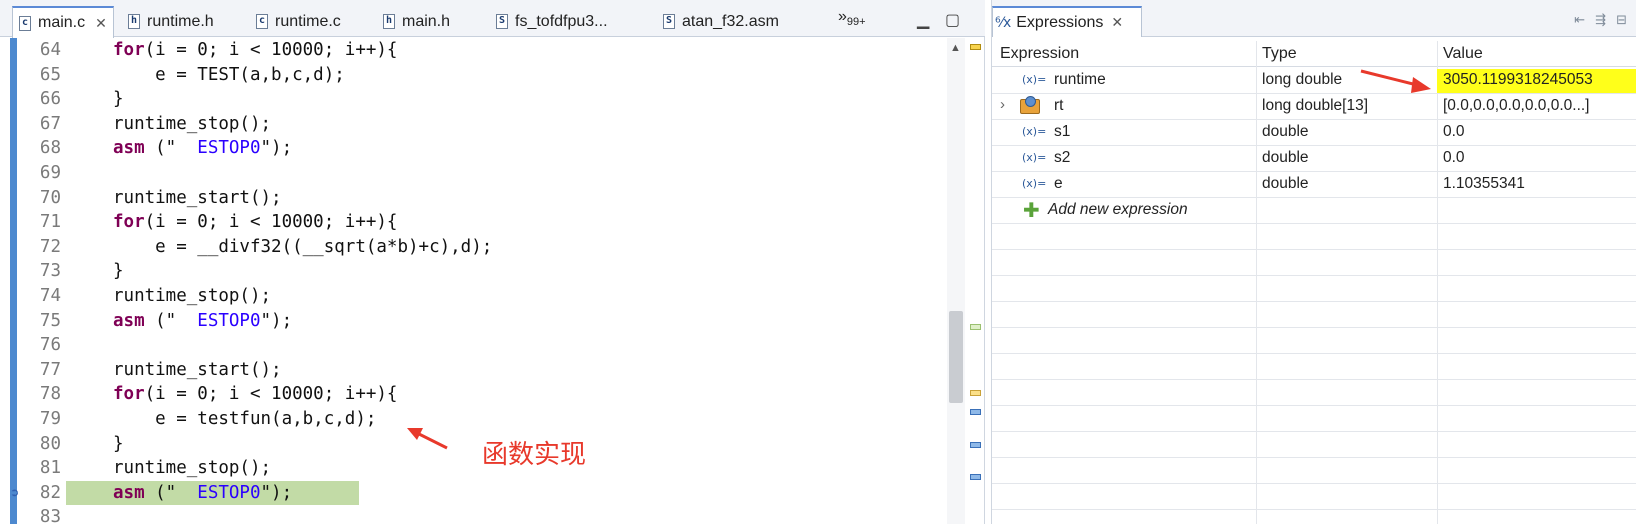 This screenshot has width=1636, height=524. What do you see at coordinates (50, 345) in the screenshot?
I see `line-number: 76` at bounding box center [50, 345].